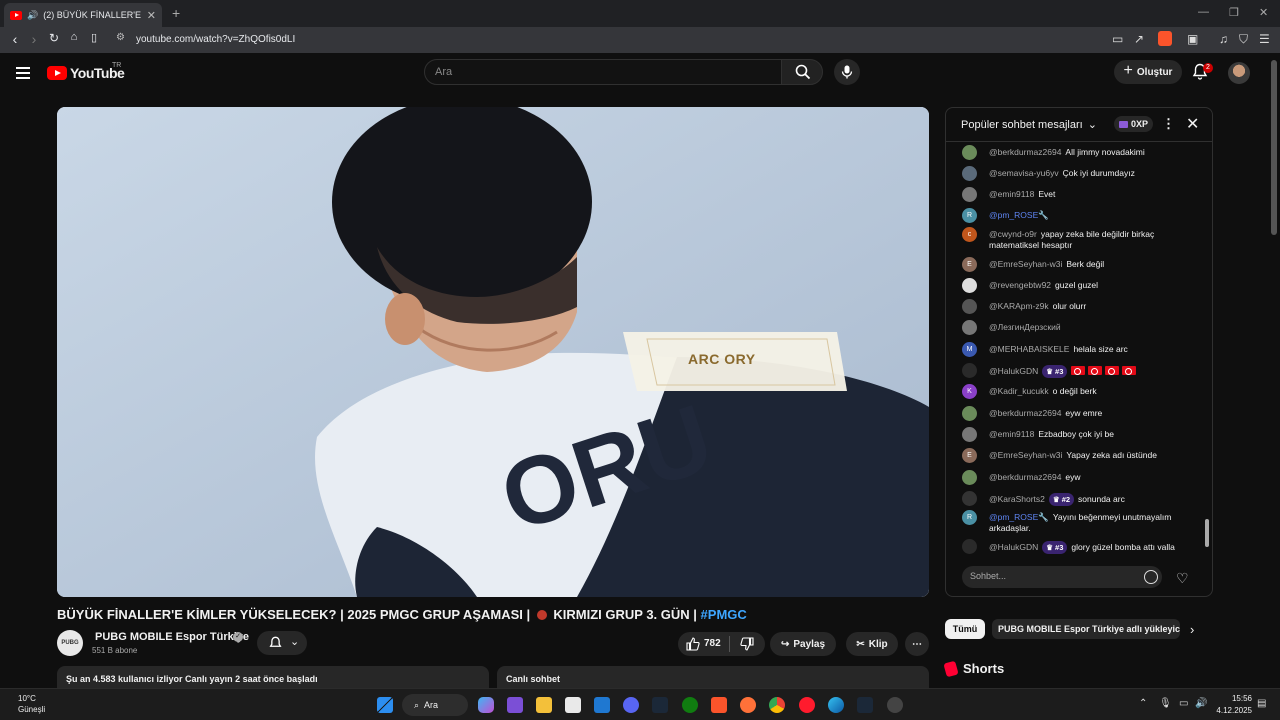  I want to click on share-button: ↪ Paylaş, so click(803, 644).